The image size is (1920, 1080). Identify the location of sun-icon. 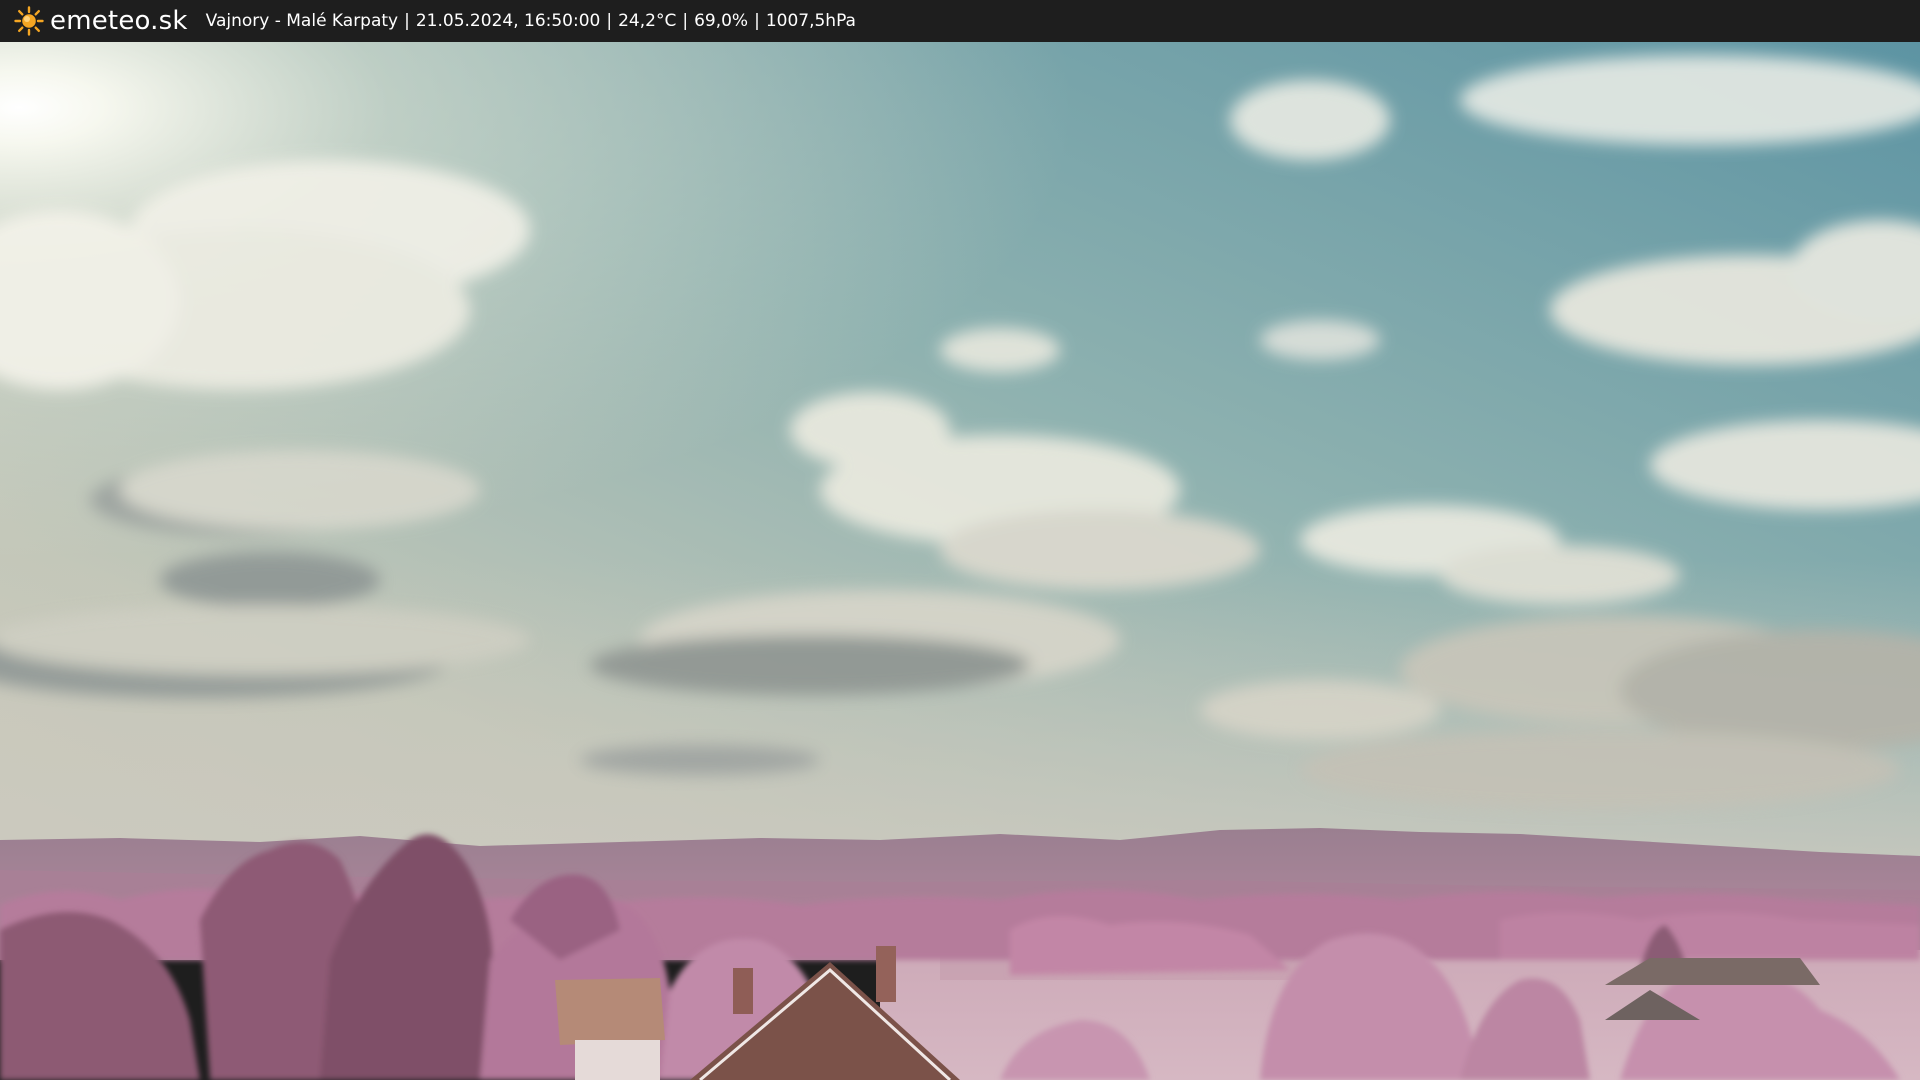
(29, 21).